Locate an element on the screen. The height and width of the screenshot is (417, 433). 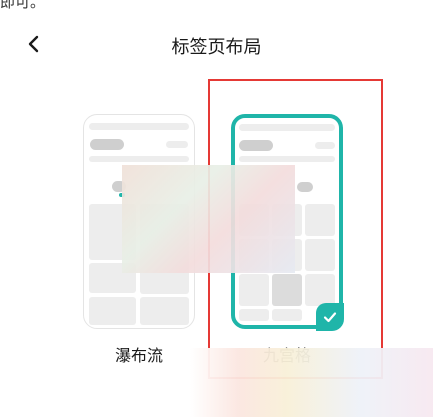
preview-pill is located at coordinates (107, 144).